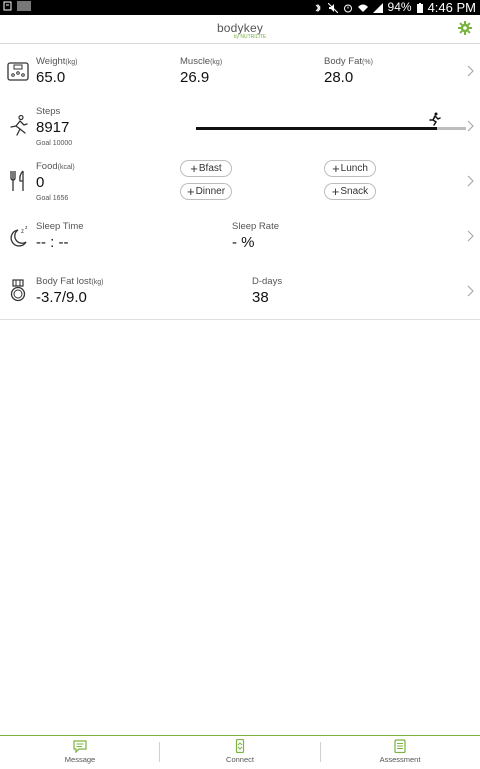  Describe the element at coordinates (240, 746) in the screenshot. I see `phone-sync-icon` at that location.